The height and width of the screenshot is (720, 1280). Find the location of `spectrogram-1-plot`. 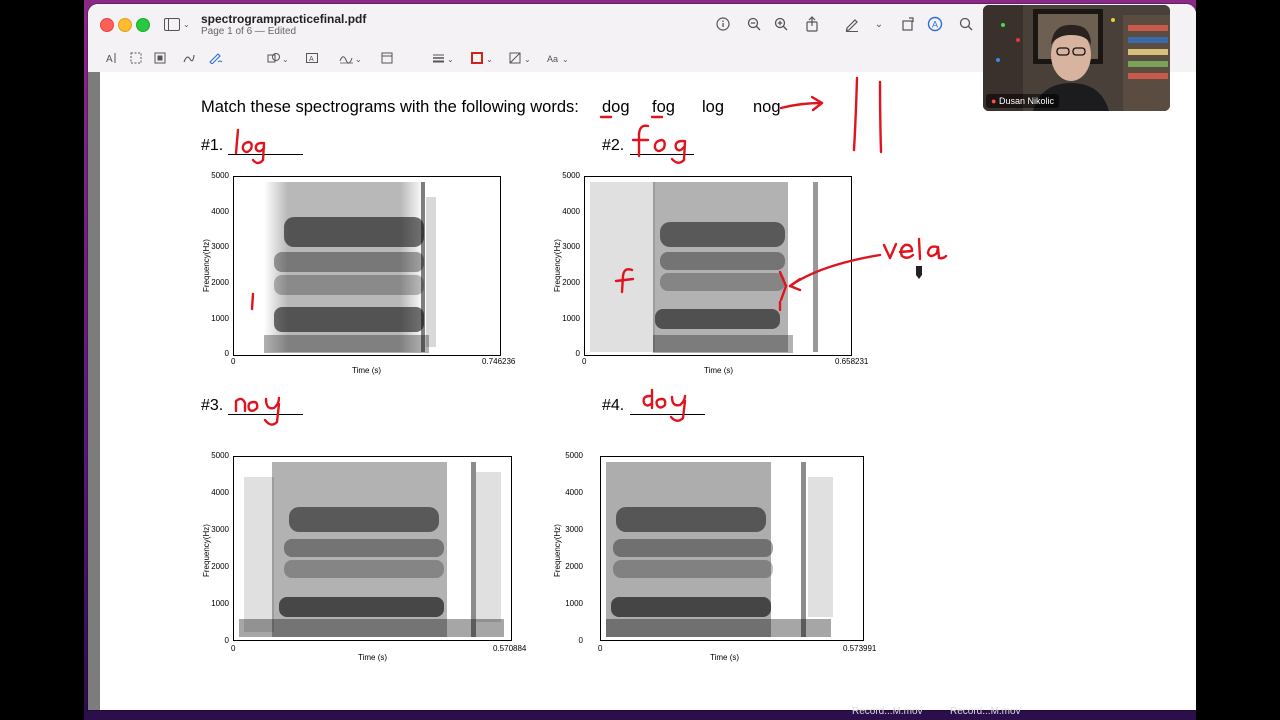

spectrogram-1-plot is located at coordinates (367, 266).